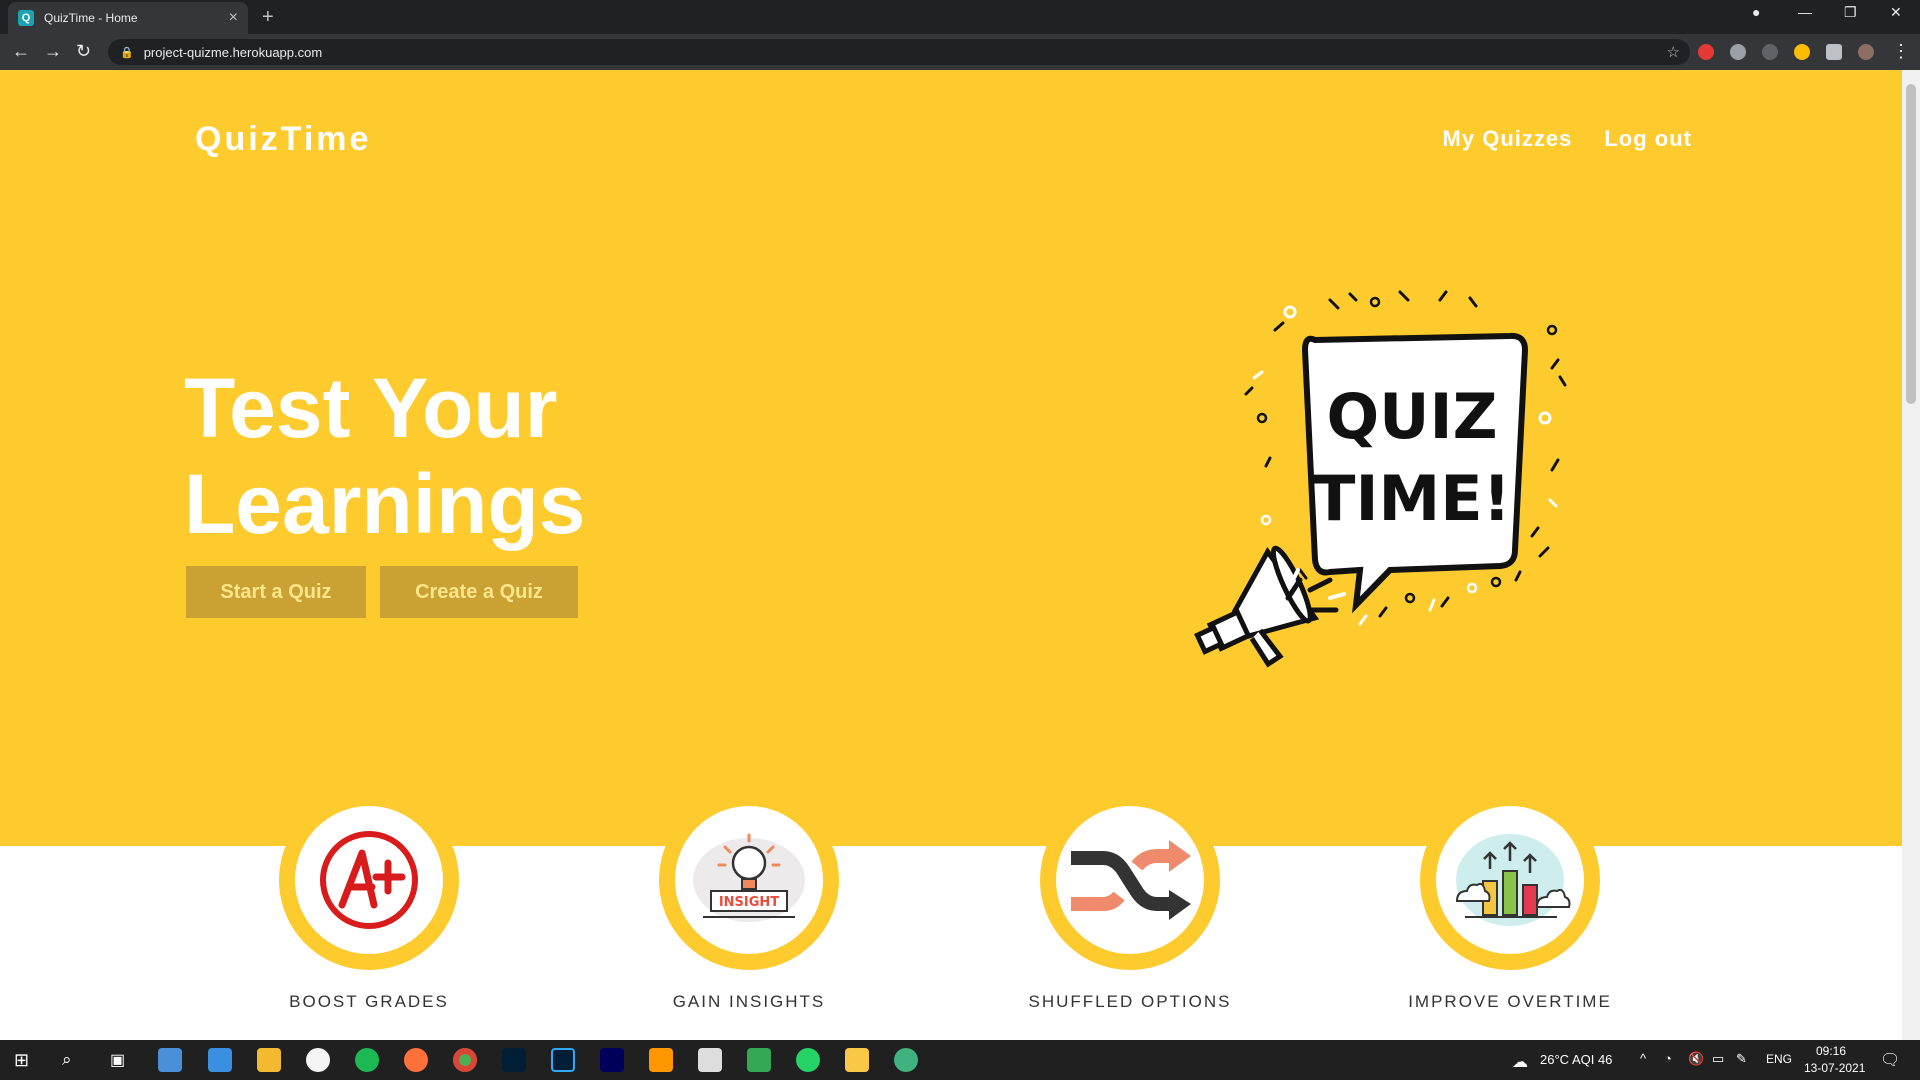 The image size is (1920, 1080). Describe the element at coordinates (220, 1060) in the screenshot. I see `weather-app-icon` at that location.